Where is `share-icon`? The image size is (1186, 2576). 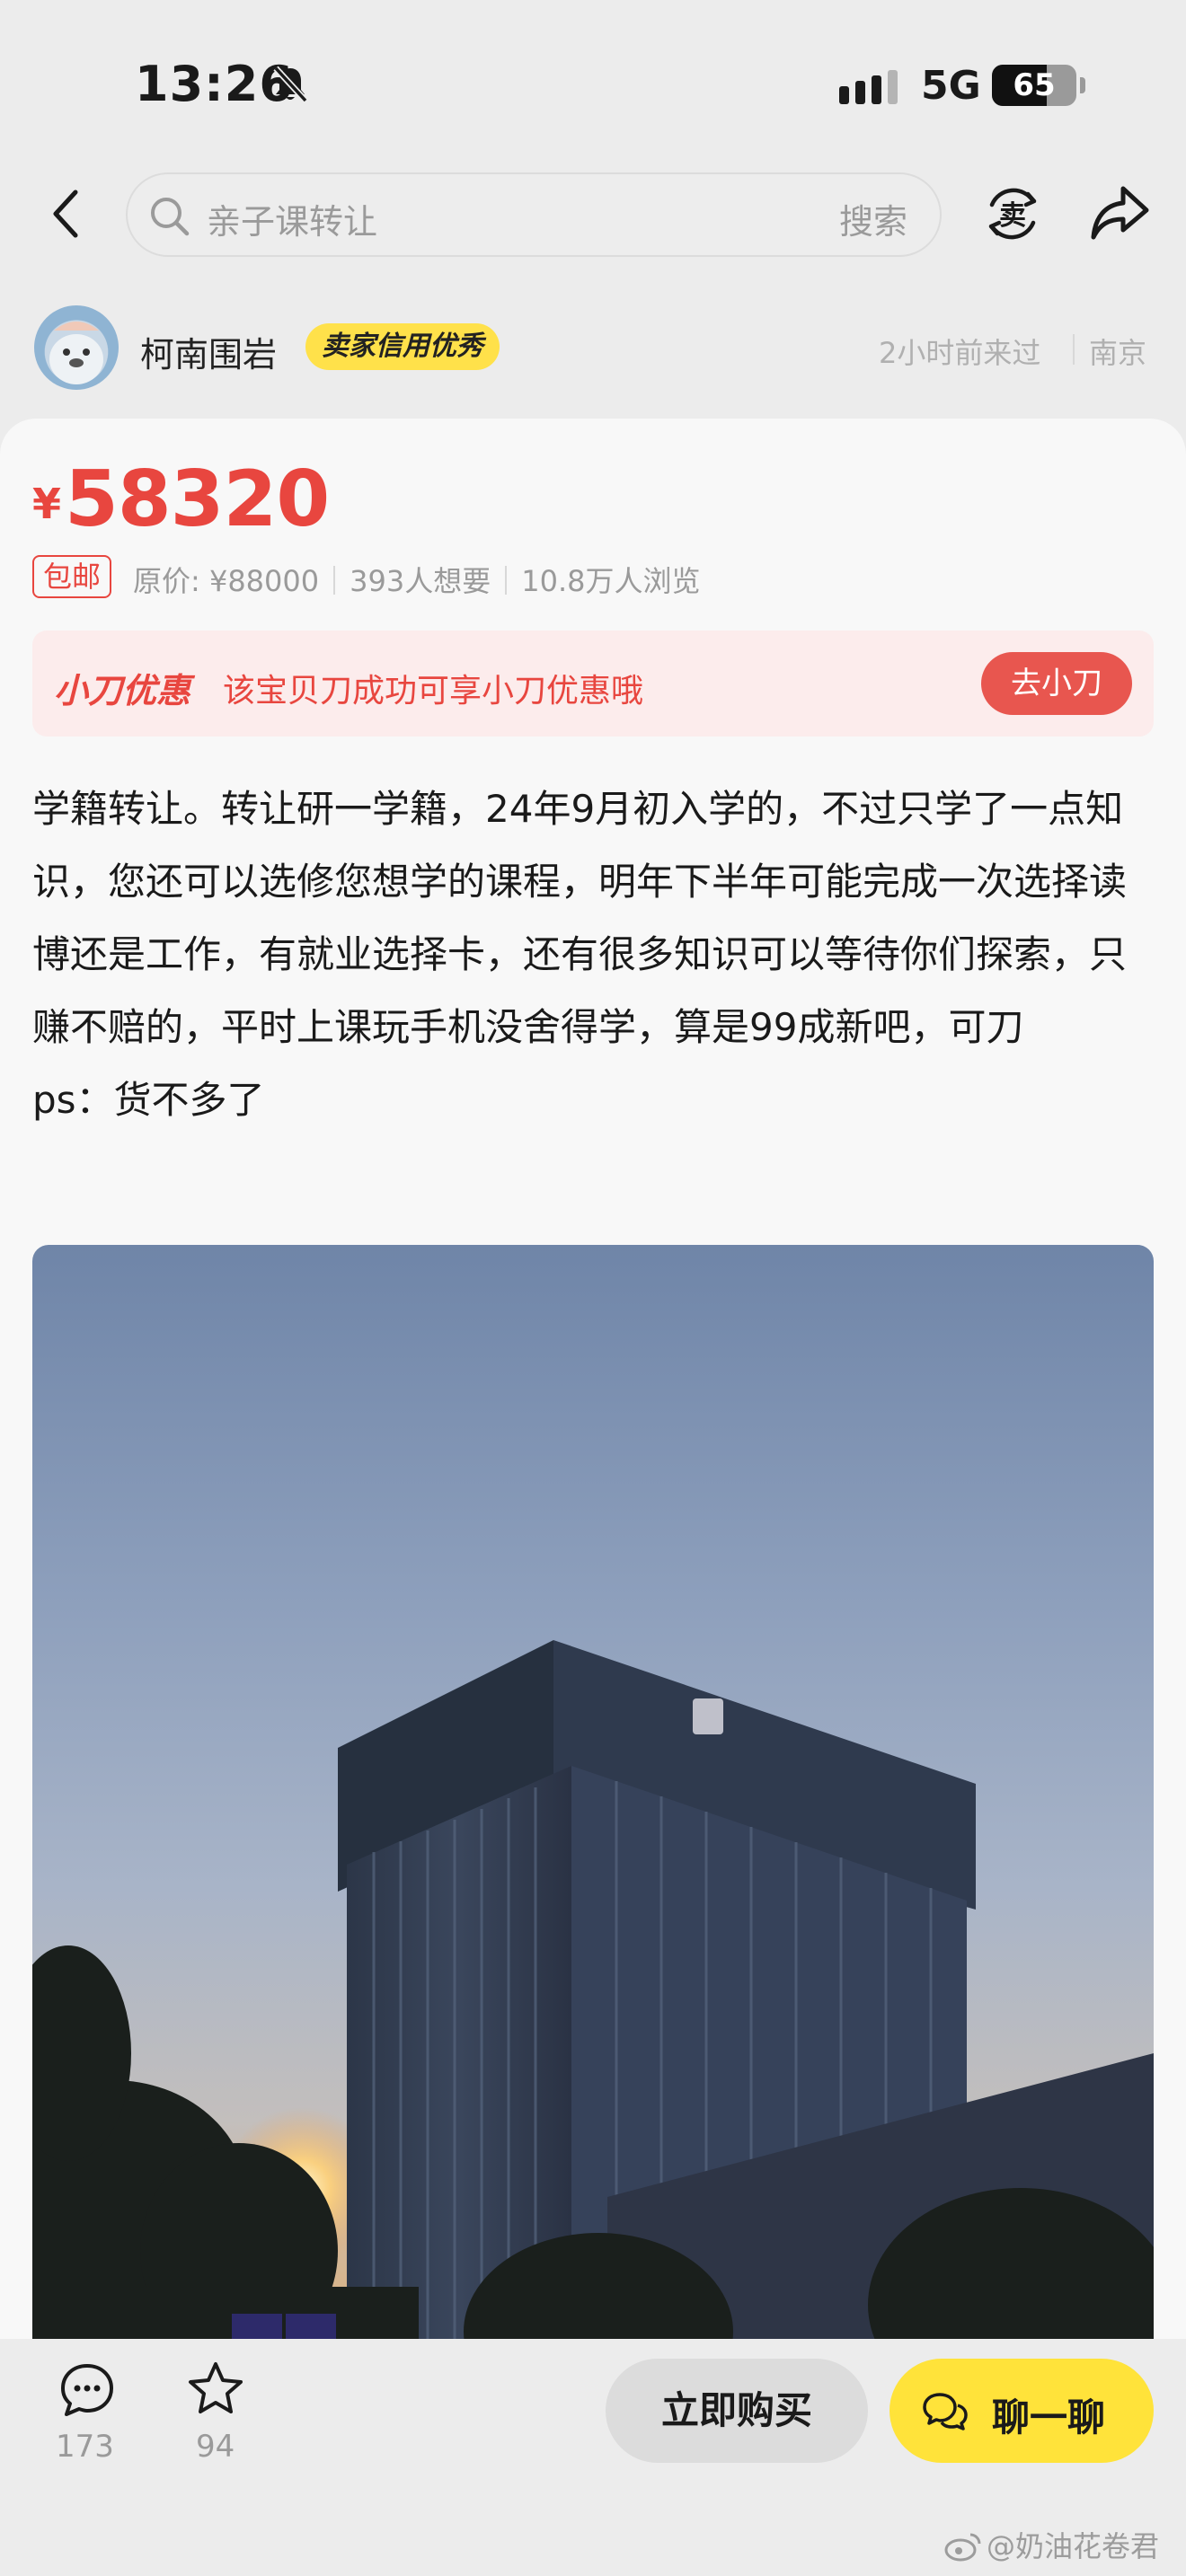
share-icon is located at coordinates (1120, 213).